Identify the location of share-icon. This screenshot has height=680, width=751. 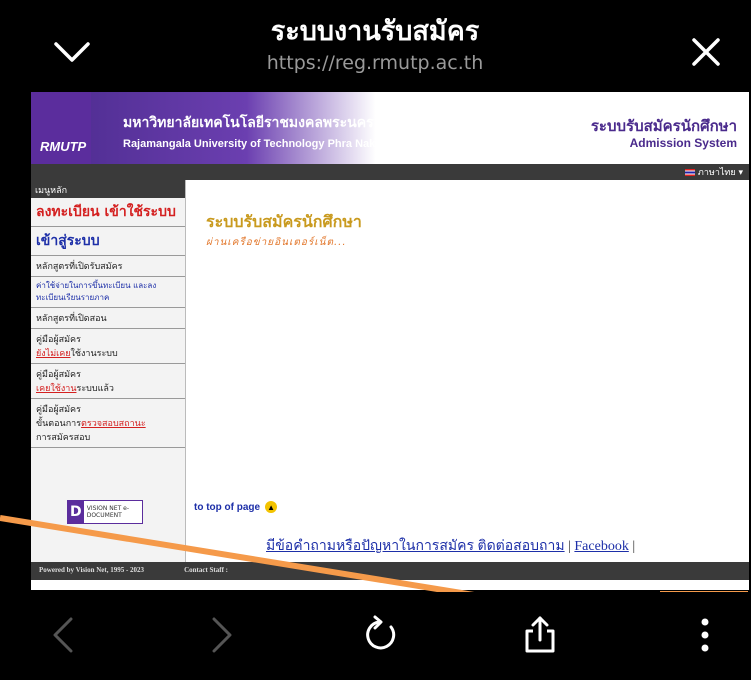
(540, 634).